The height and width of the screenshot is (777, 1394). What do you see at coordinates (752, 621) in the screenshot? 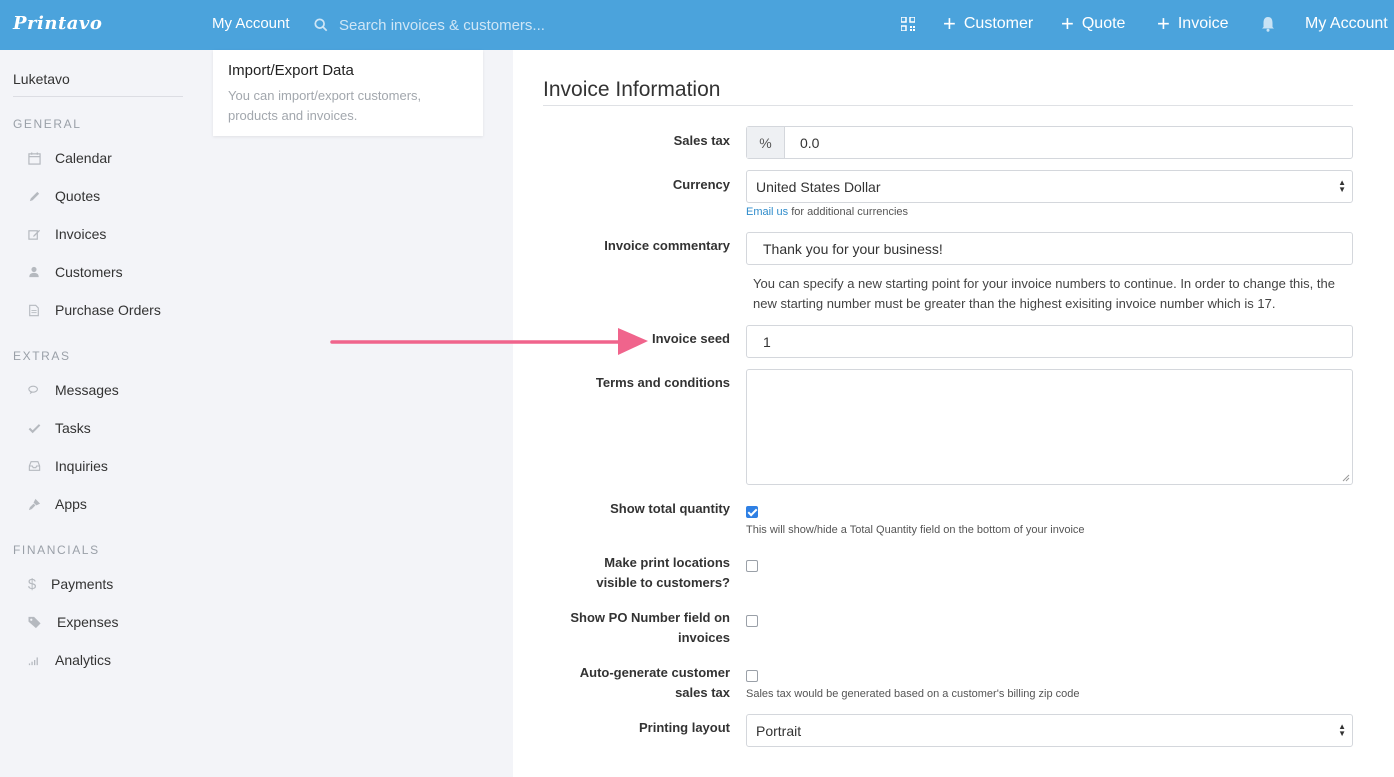
I see `po-number-checkbox` at bounding box center [752, 621].